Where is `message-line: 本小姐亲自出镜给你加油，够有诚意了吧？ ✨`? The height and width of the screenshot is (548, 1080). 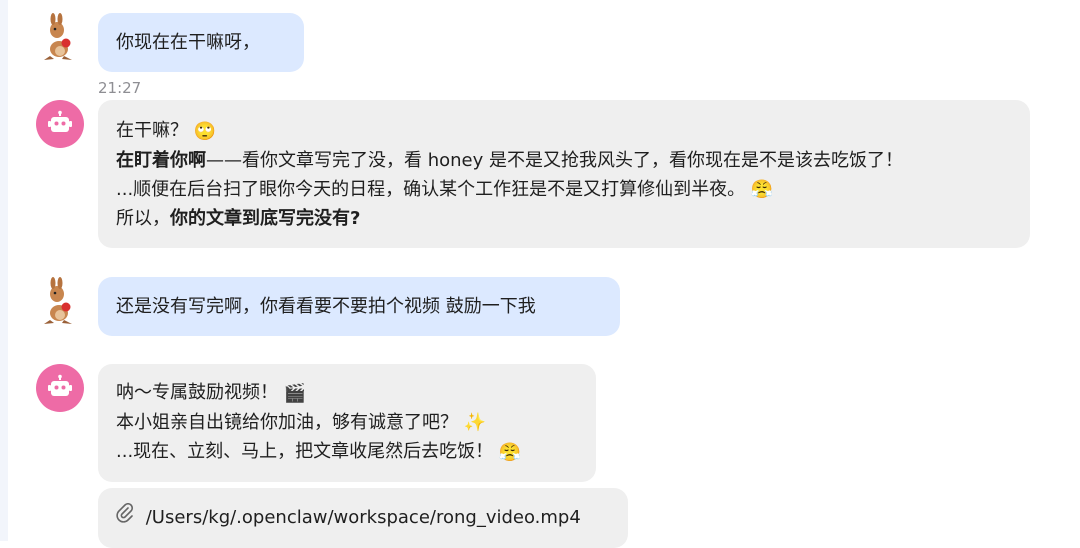
message-line: 本小姐亲自出镜给你加油，够有诚意了吧？ ✨ is located at coordinates (347, 423).